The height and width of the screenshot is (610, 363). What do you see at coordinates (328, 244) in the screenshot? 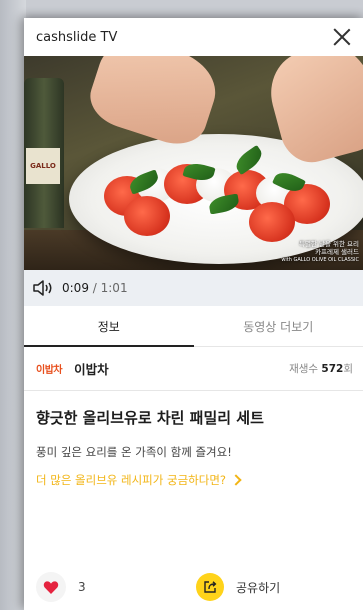
I see `caption-line: 특별한 날을 위한 요리` at bounding box center [328, 244].